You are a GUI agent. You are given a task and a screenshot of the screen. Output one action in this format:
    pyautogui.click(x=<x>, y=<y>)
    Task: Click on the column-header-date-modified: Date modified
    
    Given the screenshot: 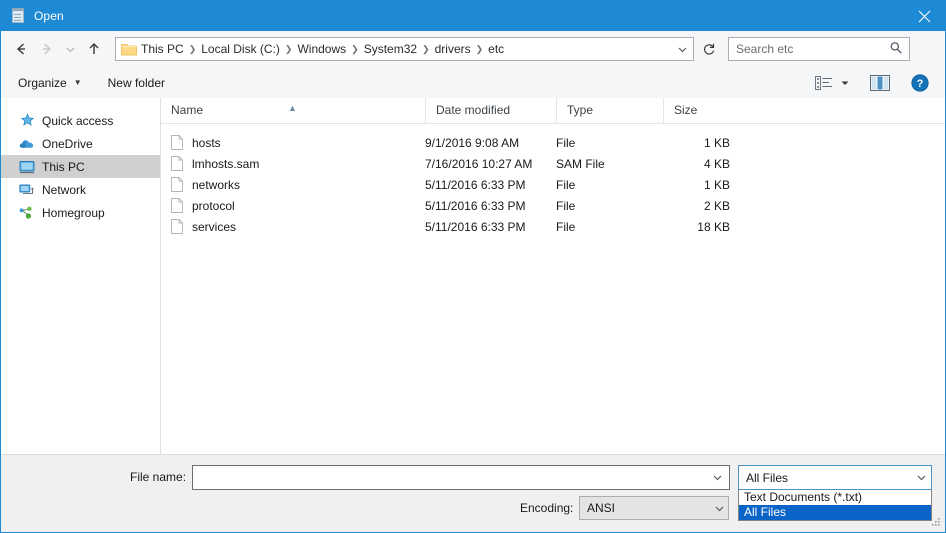 What is the action you would take?
    pyautogui.click(x=490, y=110)
    